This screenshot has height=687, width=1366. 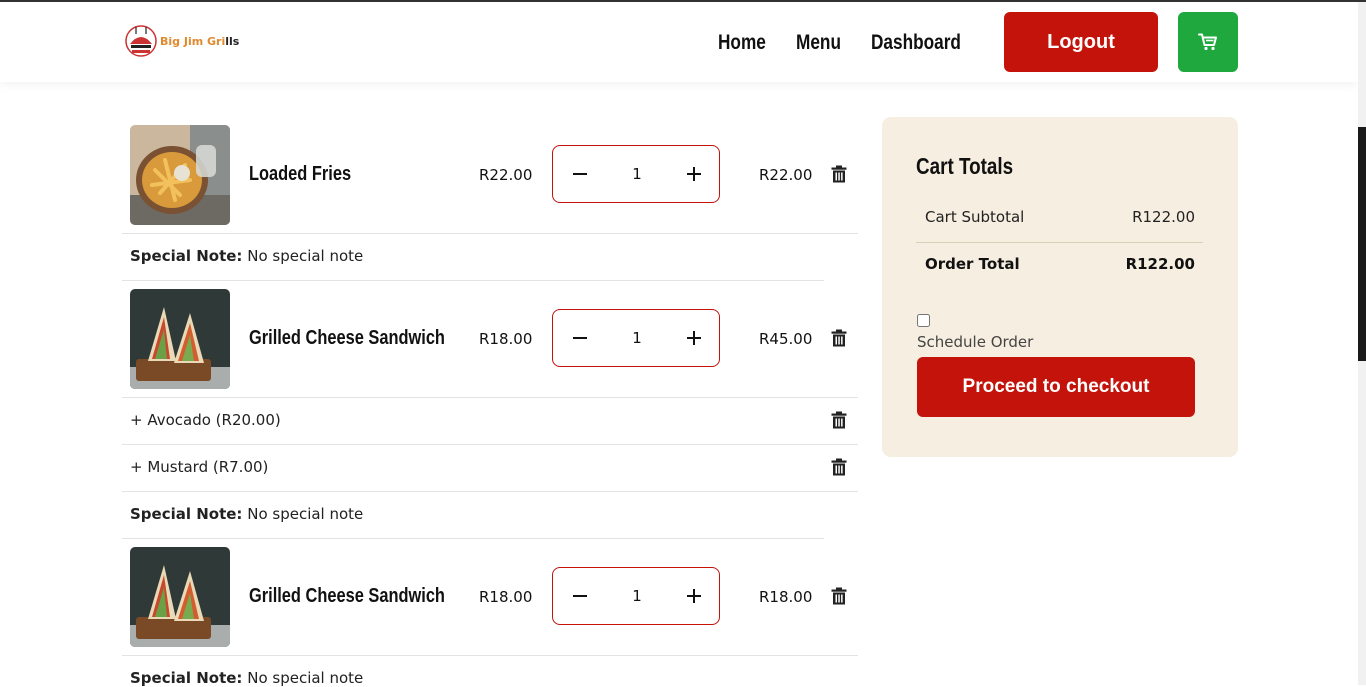 I want to click on brand-logo: Big Jim Grills, so click(x=181, y=41).